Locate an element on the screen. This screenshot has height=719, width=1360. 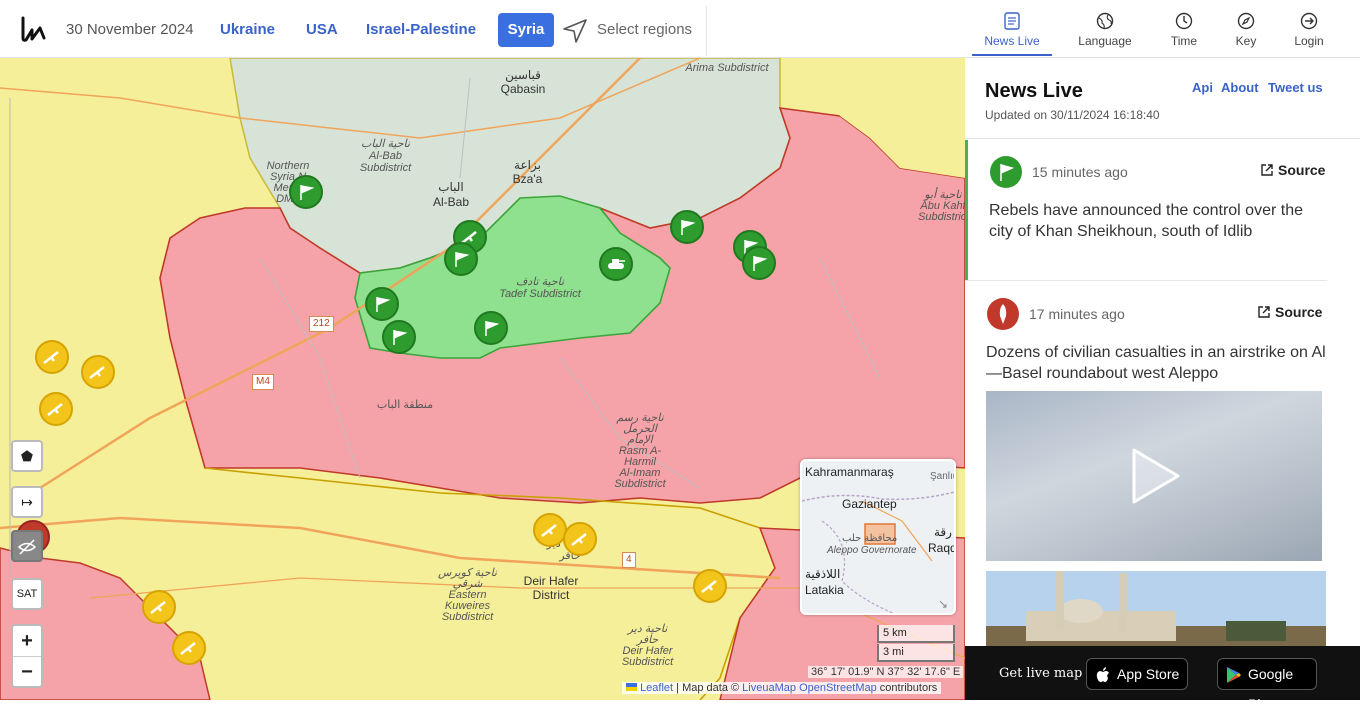
nav-login: Login is located at coordinates (1309, 32).